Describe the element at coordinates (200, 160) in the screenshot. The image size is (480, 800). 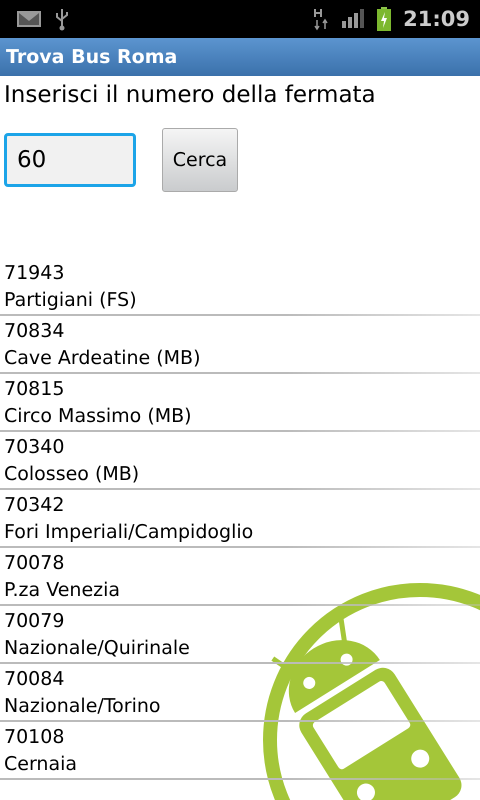
I see `search-button: Cerca` at that location.